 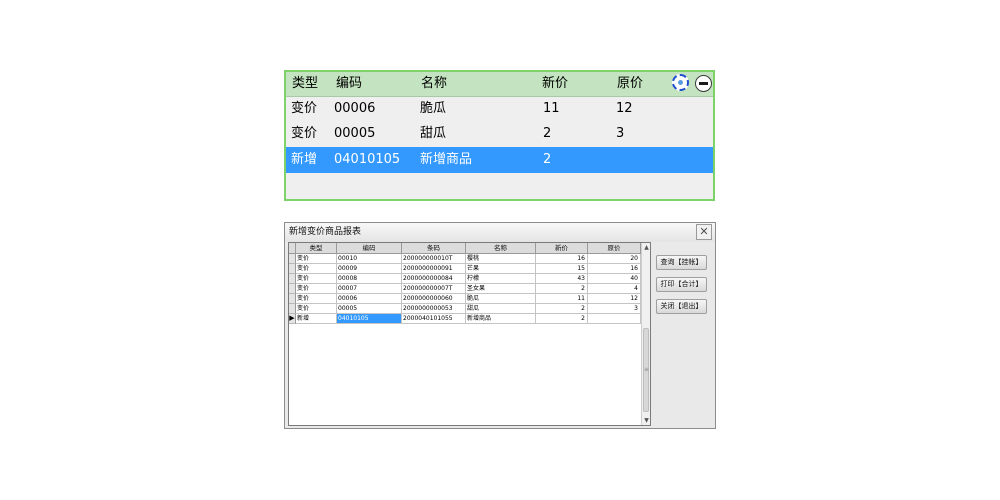 I want to click on cell-name: 甜瓜, so click(x=501, y=309).